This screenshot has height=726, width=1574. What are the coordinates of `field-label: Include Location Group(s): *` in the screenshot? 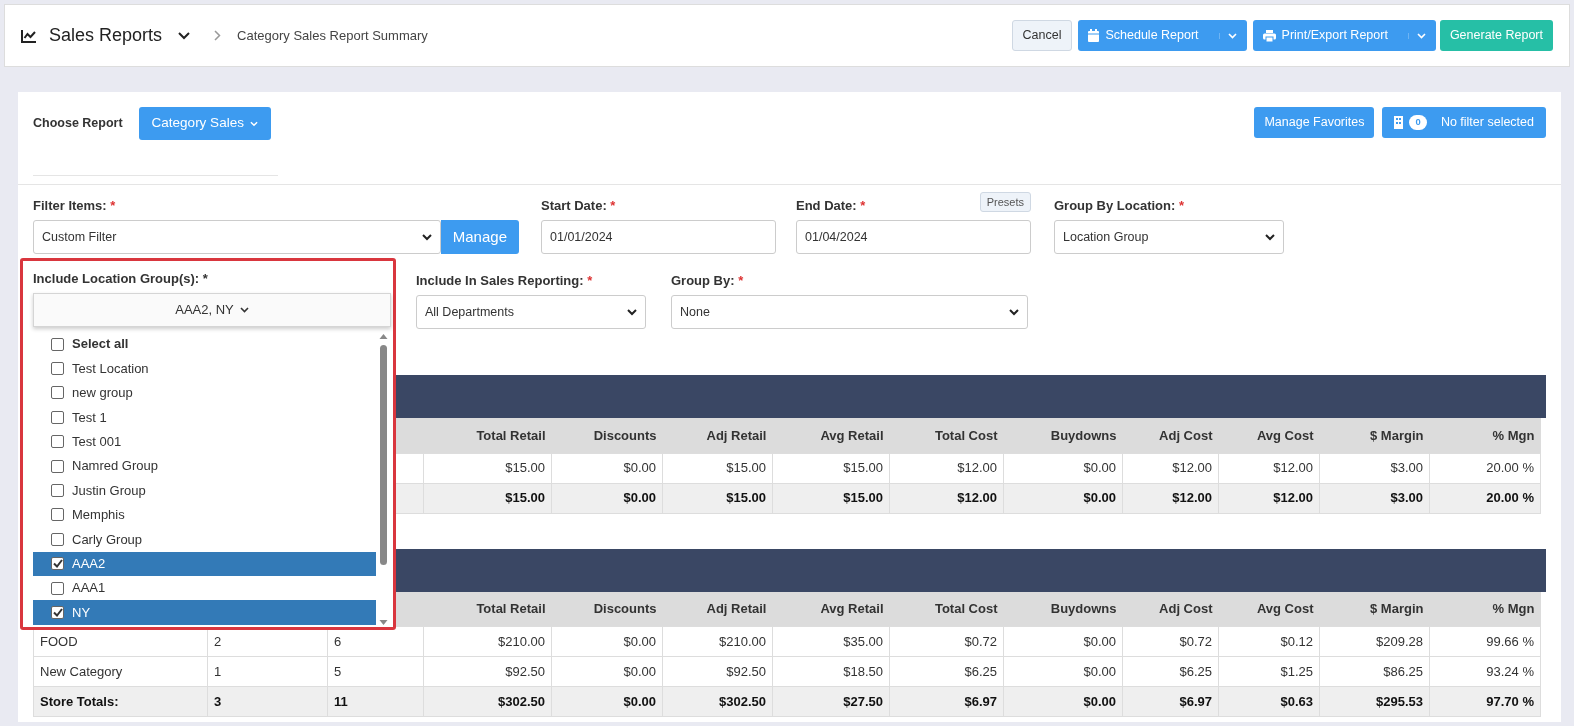 It's located at (121, 277).